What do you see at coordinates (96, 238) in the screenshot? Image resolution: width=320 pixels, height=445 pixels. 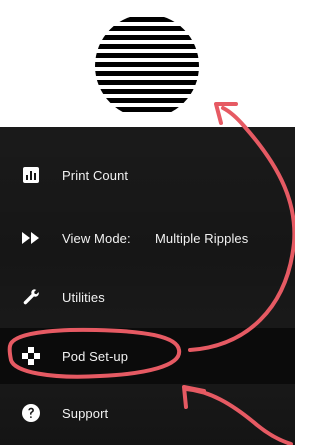 I see `menu-item-label: View Mode:` at bounding box center [96, 238].